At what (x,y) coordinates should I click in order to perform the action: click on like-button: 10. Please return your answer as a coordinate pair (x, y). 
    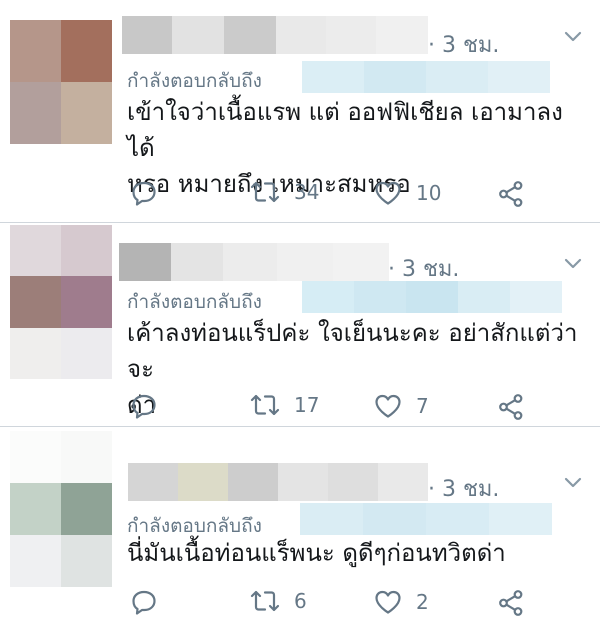
    Looking at the image, I should click on (407, 193).